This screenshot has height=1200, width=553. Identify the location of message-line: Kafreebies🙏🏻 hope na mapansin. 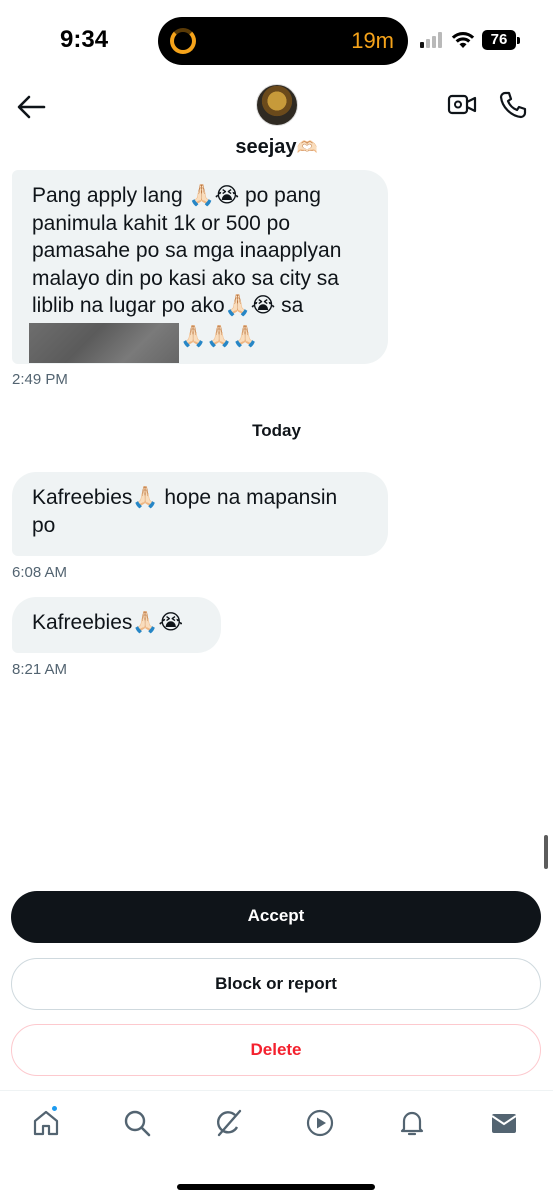
(185, 497).